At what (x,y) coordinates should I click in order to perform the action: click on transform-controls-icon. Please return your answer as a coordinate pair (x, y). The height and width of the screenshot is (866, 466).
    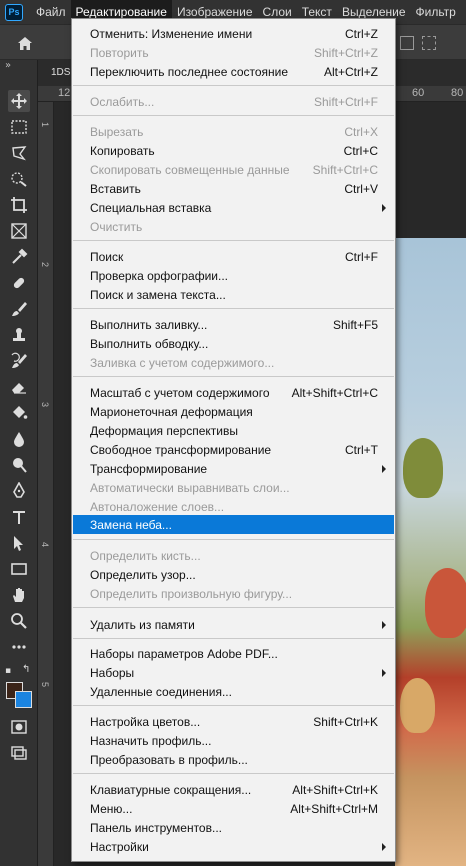
    Looking at the image, I should click on (429, 43).